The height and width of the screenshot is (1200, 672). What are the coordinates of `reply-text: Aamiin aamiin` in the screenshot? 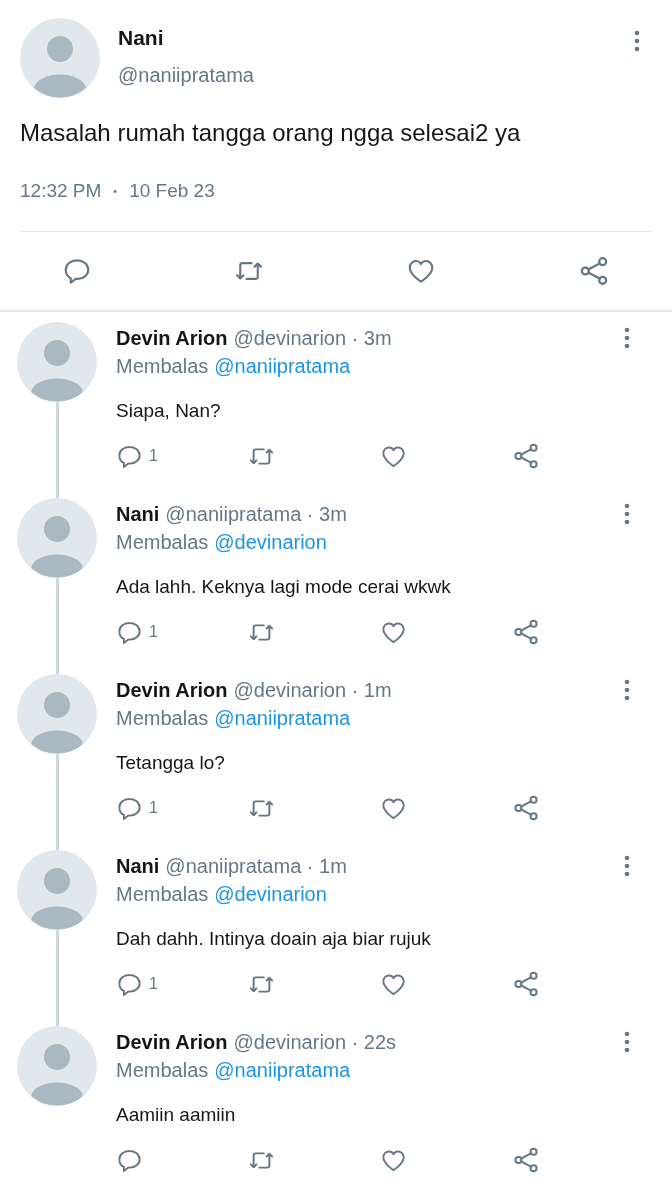 It's located at (176, 1115).